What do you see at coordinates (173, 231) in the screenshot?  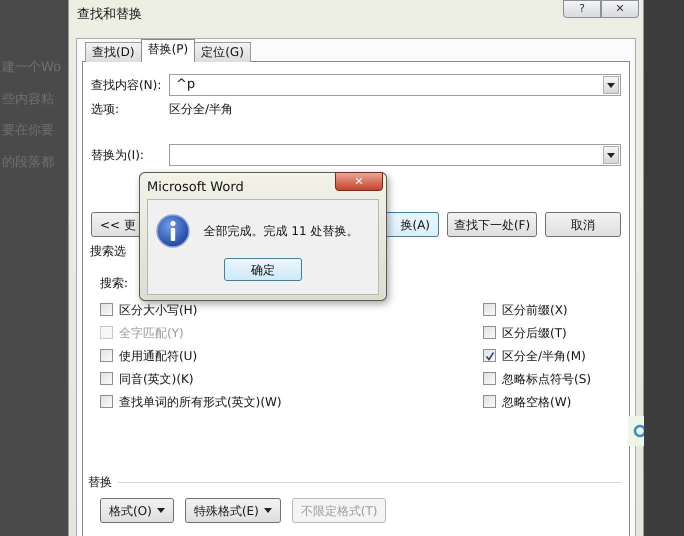 I see `info-icon` at bounding box center [173, 231].